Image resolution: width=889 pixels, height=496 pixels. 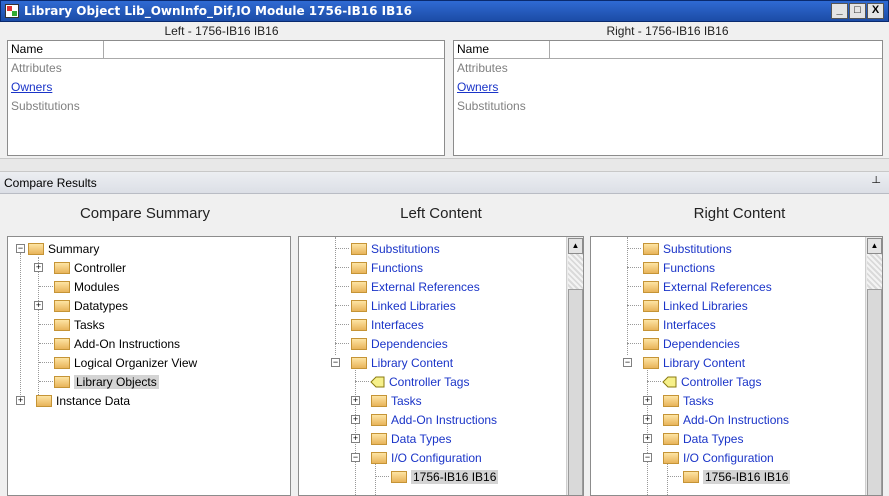 I want to click on tree-item-controller: + Controller, so click(x=78, y=267).